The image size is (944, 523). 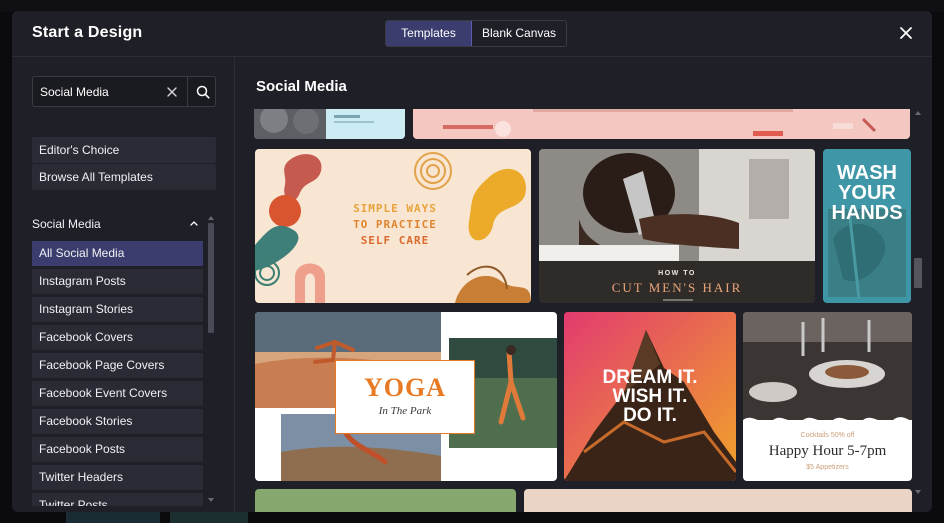 I want to click on category-item-facebook-stories: Facebook Stories, so click(x=117, y=421).